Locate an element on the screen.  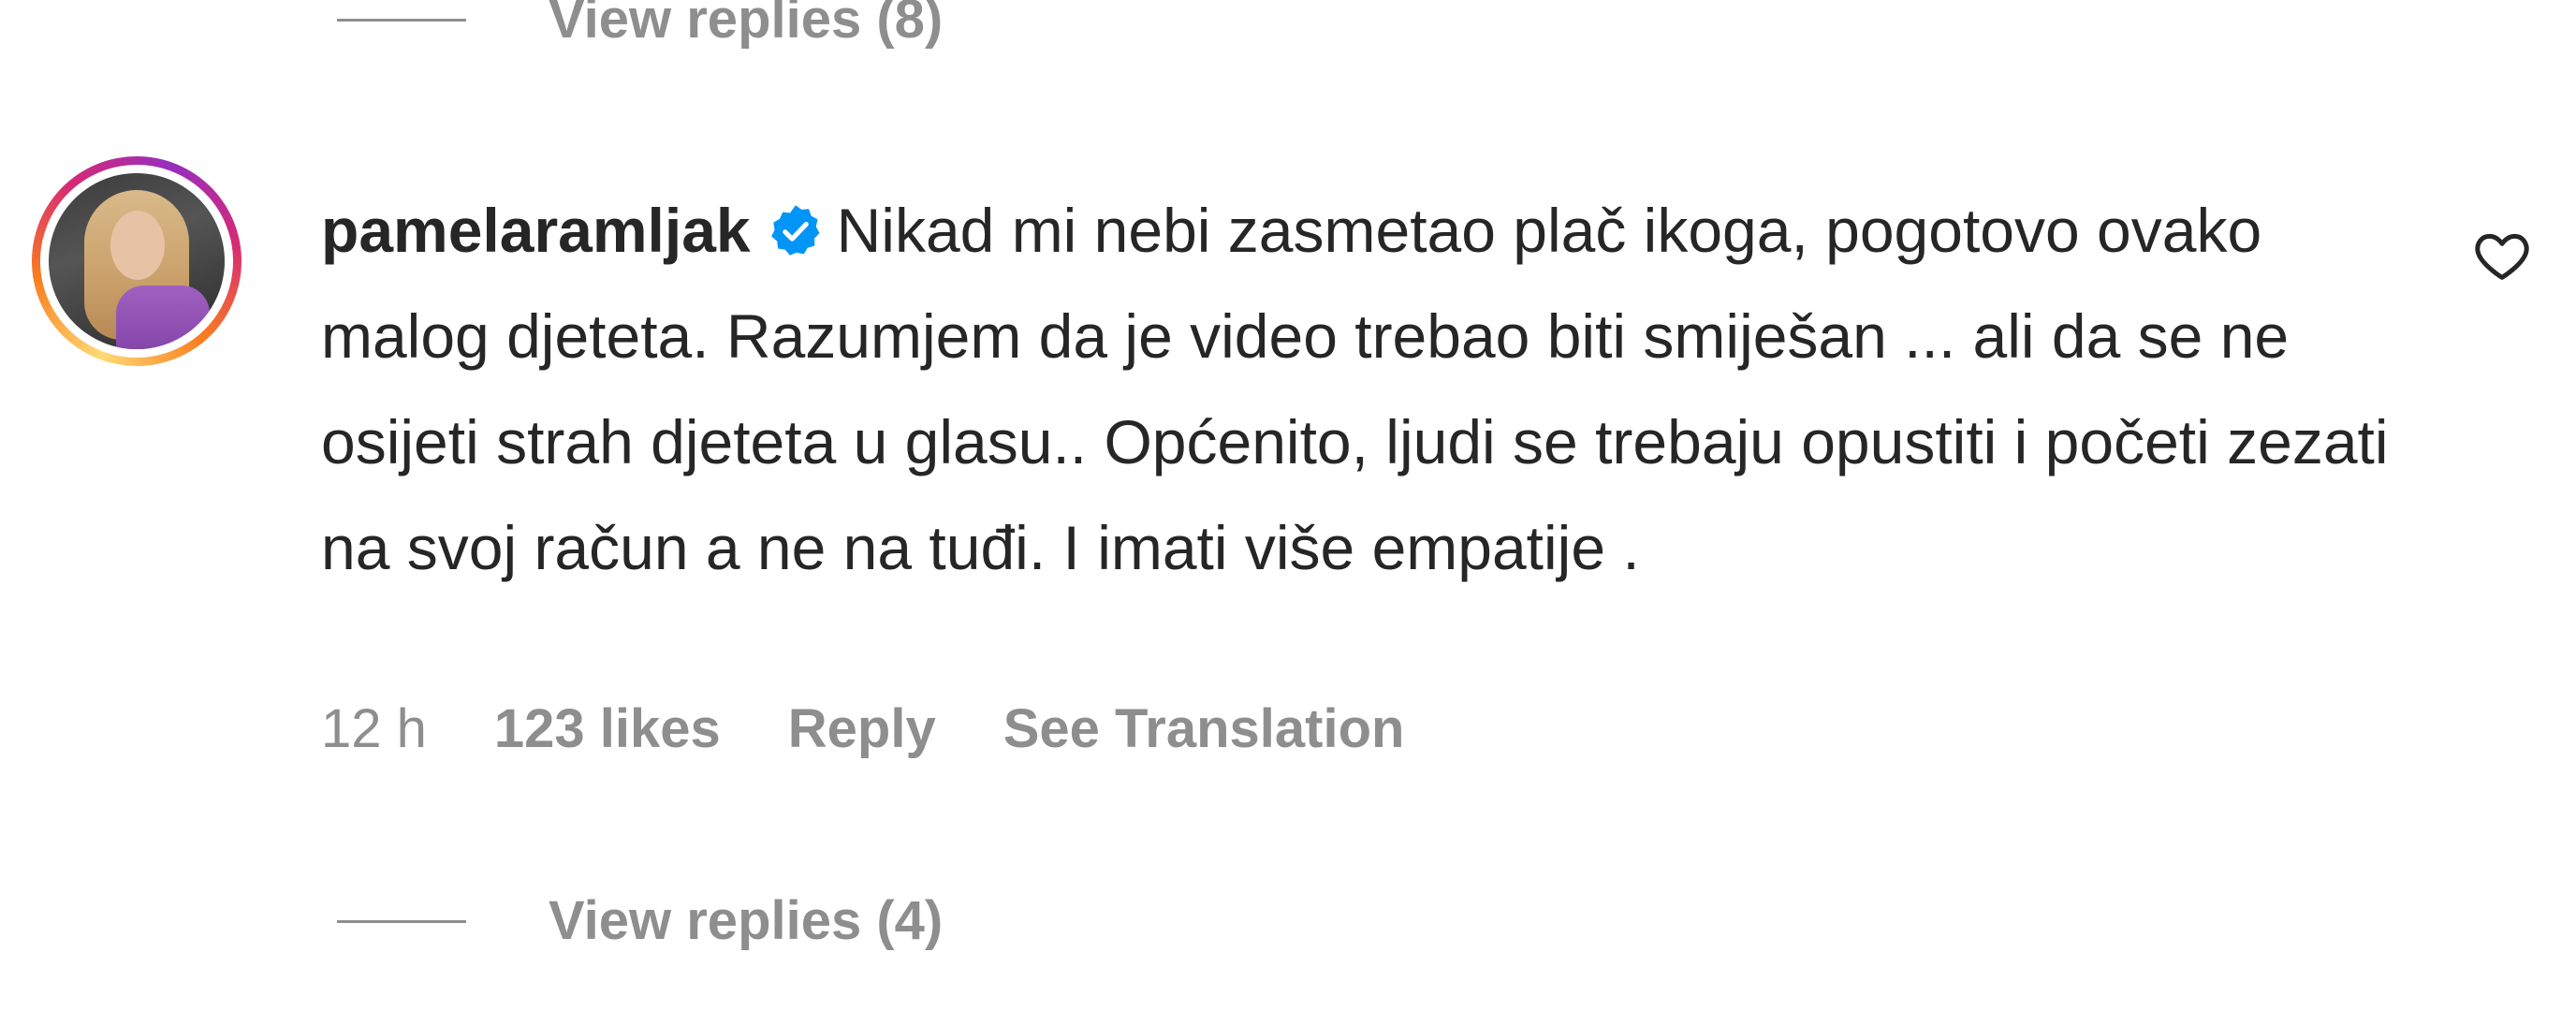
avatar-story-ring is located at coordinates (137, 261).